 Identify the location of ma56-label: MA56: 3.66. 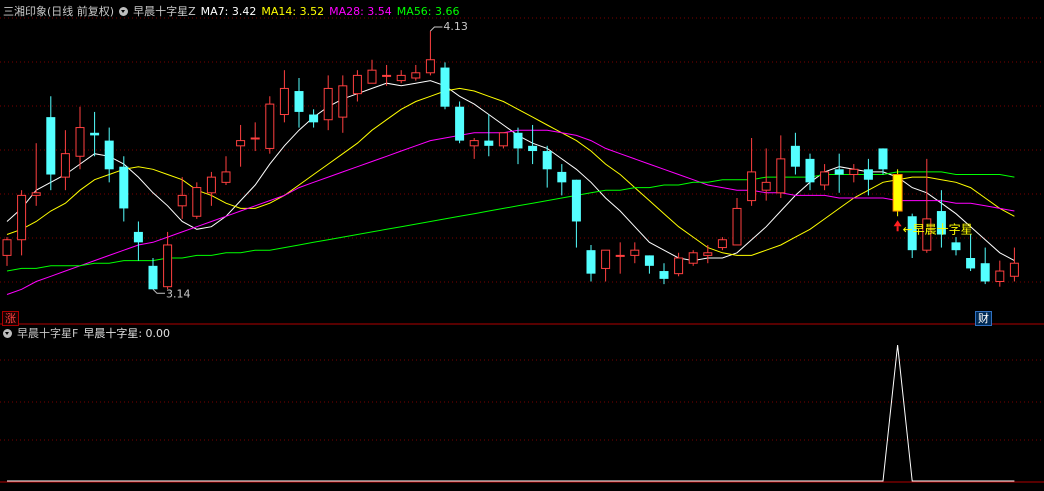
(428, 11).